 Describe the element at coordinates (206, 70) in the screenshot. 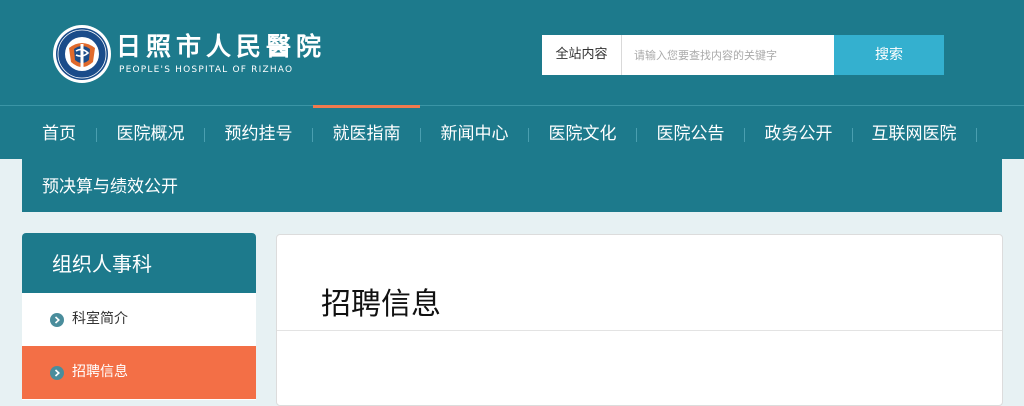

I see `hospital-name-en: PEOPLE'S HOSPITAL OF RIZHAO` at that location.